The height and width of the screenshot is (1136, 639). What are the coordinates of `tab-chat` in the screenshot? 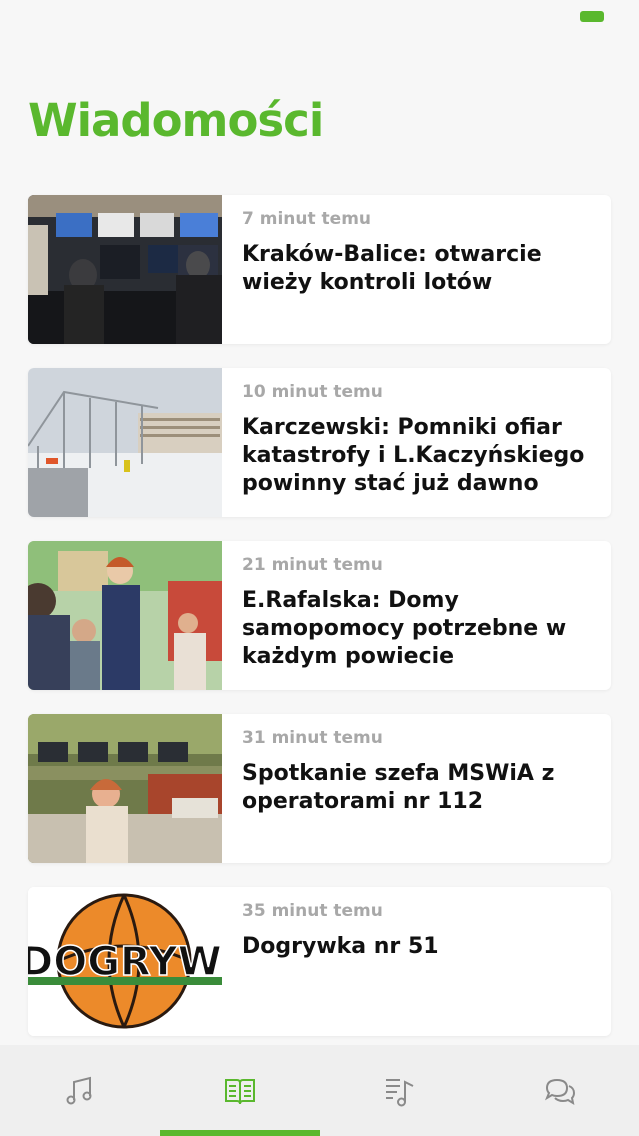 It's located at (559, 1090).